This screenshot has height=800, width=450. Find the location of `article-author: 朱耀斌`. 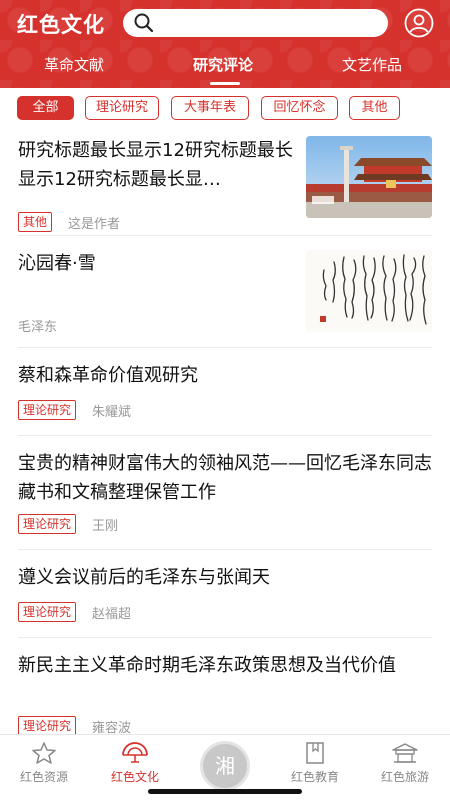

article-author: 朱耀斌 is located at coordinates (112, 412).